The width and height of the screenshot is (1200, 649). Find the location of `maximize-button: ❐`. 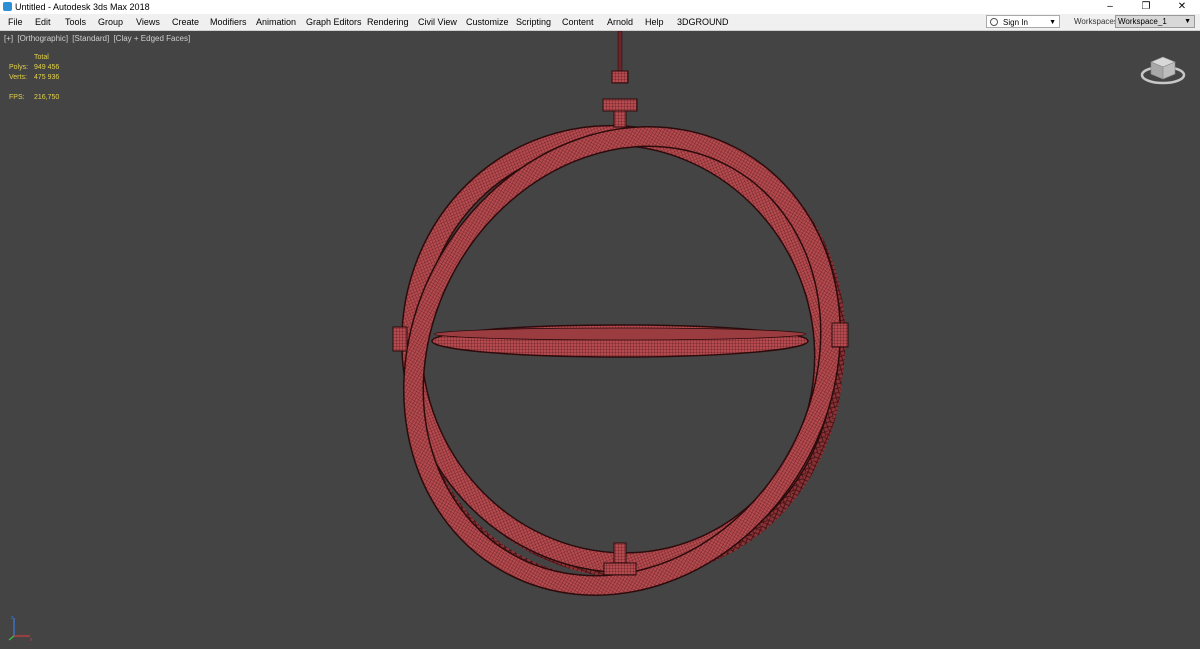

maximize-button: ❐ is located at coordinates (1146, 7).